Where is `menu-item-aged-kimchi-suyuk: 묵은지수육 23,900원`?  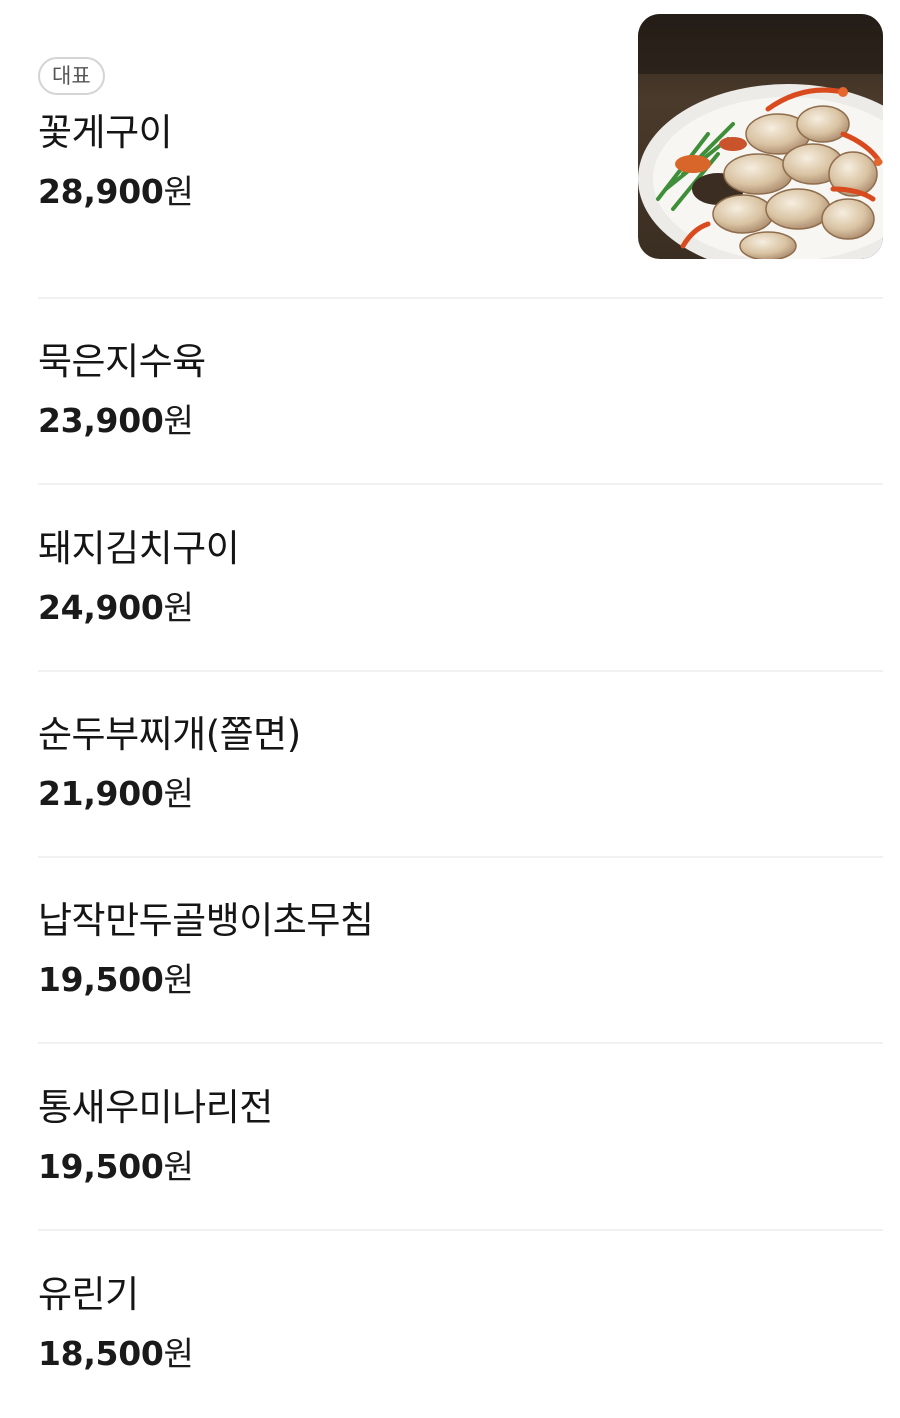
menu-item-aged-kimchi-suyuk: 묵은지수육 23,900원 is located at coordinates (460, 392).